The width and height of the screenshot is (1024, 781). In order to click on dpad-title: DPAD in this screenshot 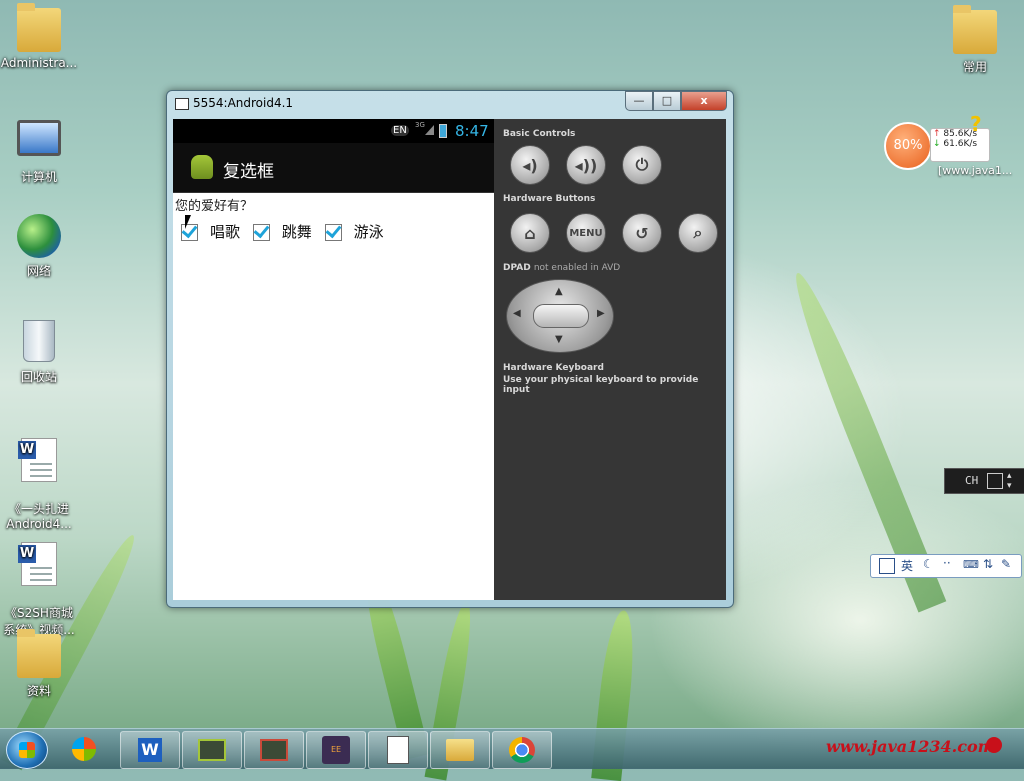, I will do `click(517, 268)`.